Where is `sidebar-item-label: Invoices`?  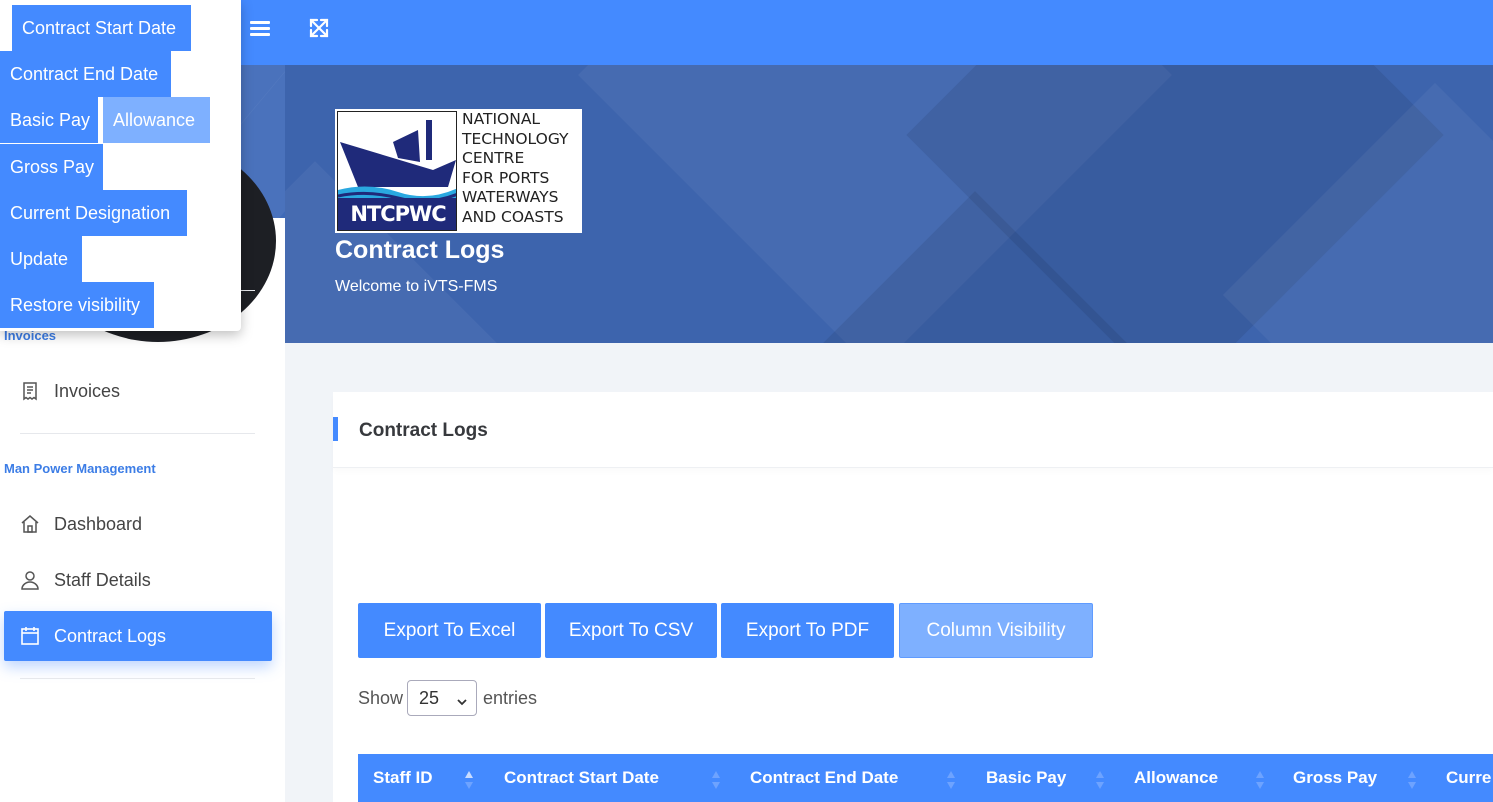
sidebar-item-label: Invoices is located at coordinates (87, 390).